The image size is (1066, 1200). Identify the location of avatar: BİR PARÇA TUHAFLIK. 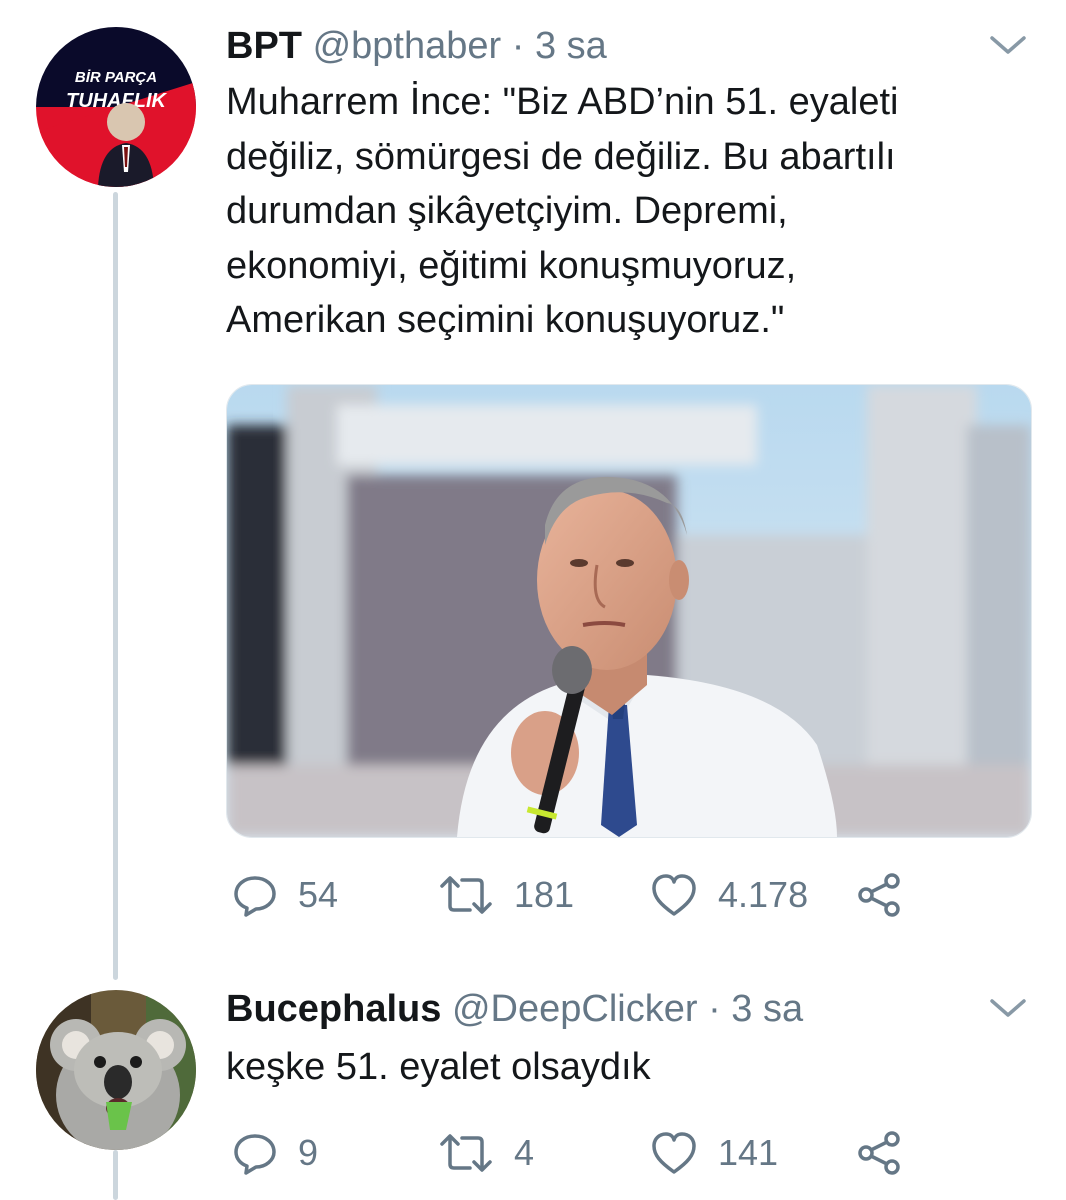
(116, 107).